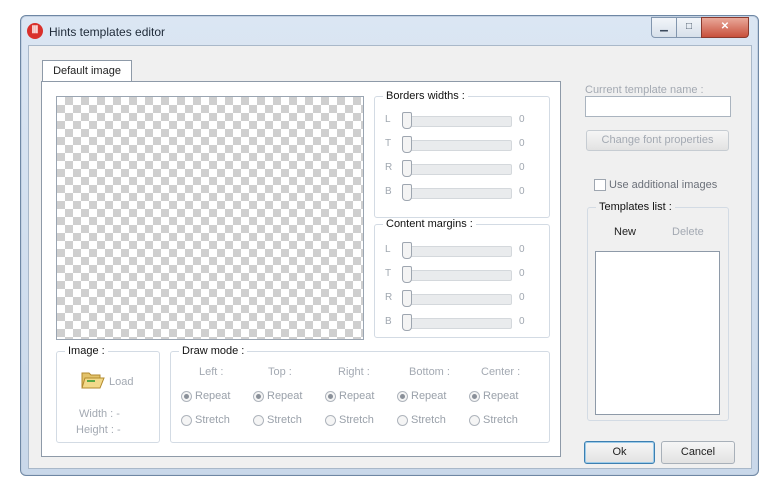 The image size is (776, 490). I want to click on image-height-label: Height : -, so click(98, 430).